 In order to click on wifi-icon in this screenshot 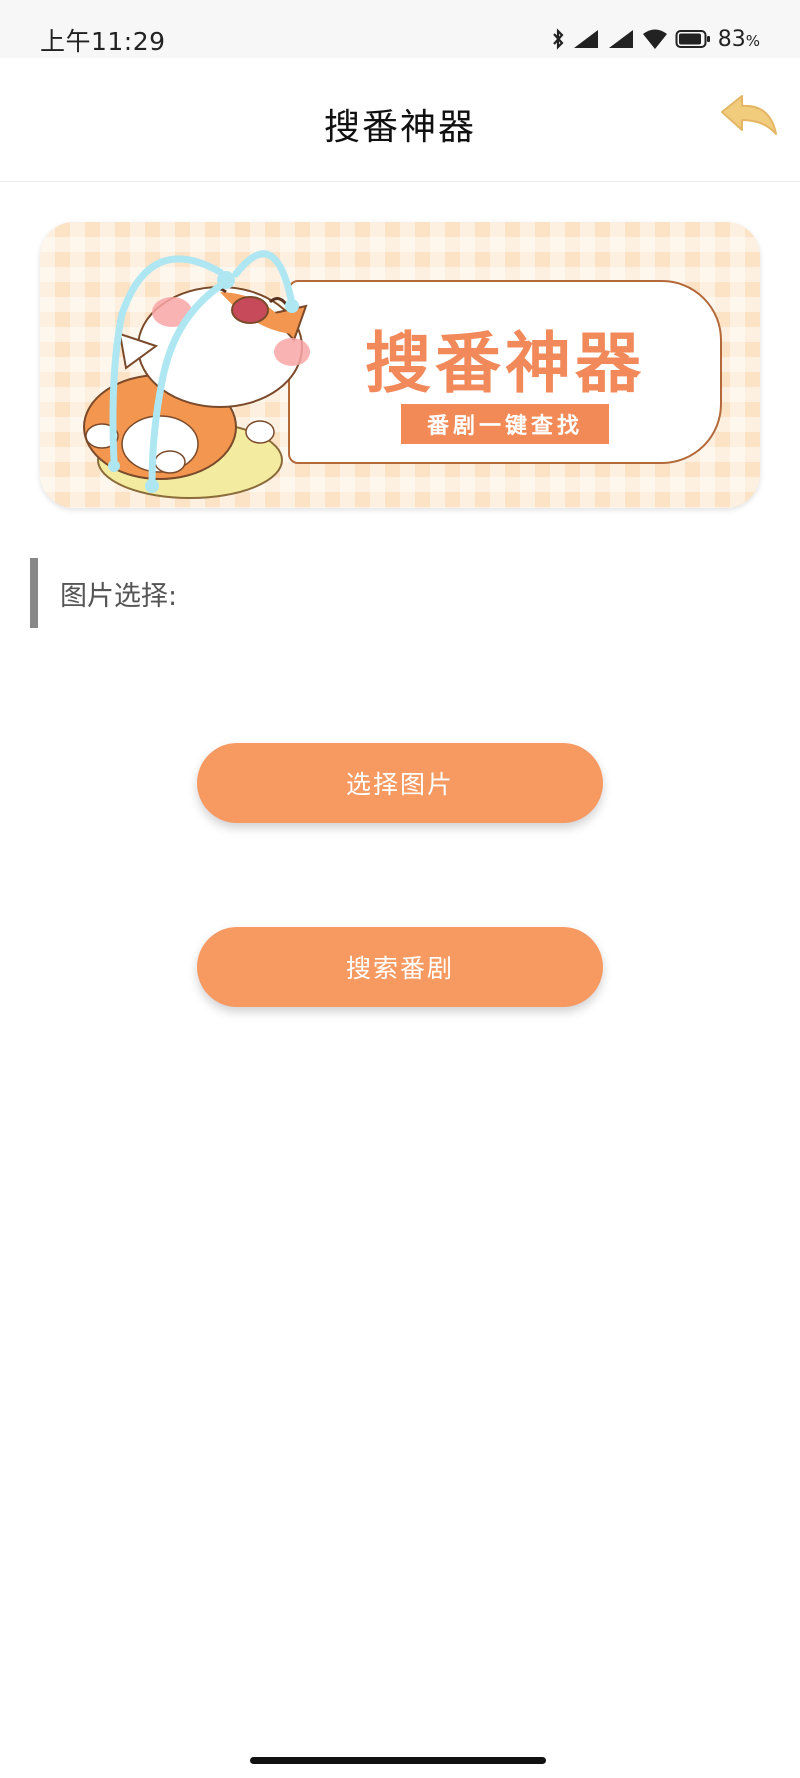, I will do `click(655, 39)`.